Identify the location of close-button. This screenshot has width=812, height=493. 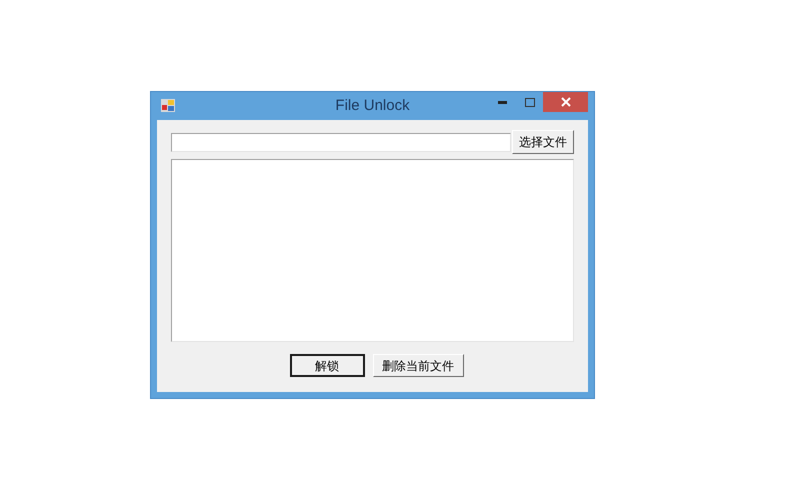
(565, 102).